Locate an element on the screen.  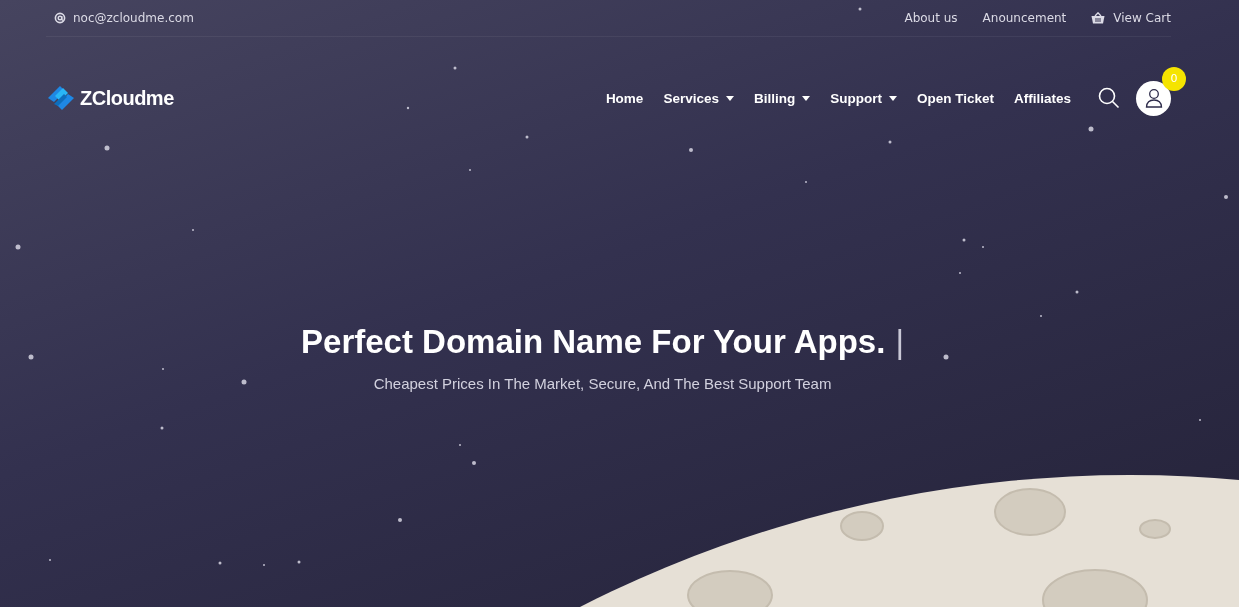
nav-link: Affiliates is located at coordinates (1042, 98).